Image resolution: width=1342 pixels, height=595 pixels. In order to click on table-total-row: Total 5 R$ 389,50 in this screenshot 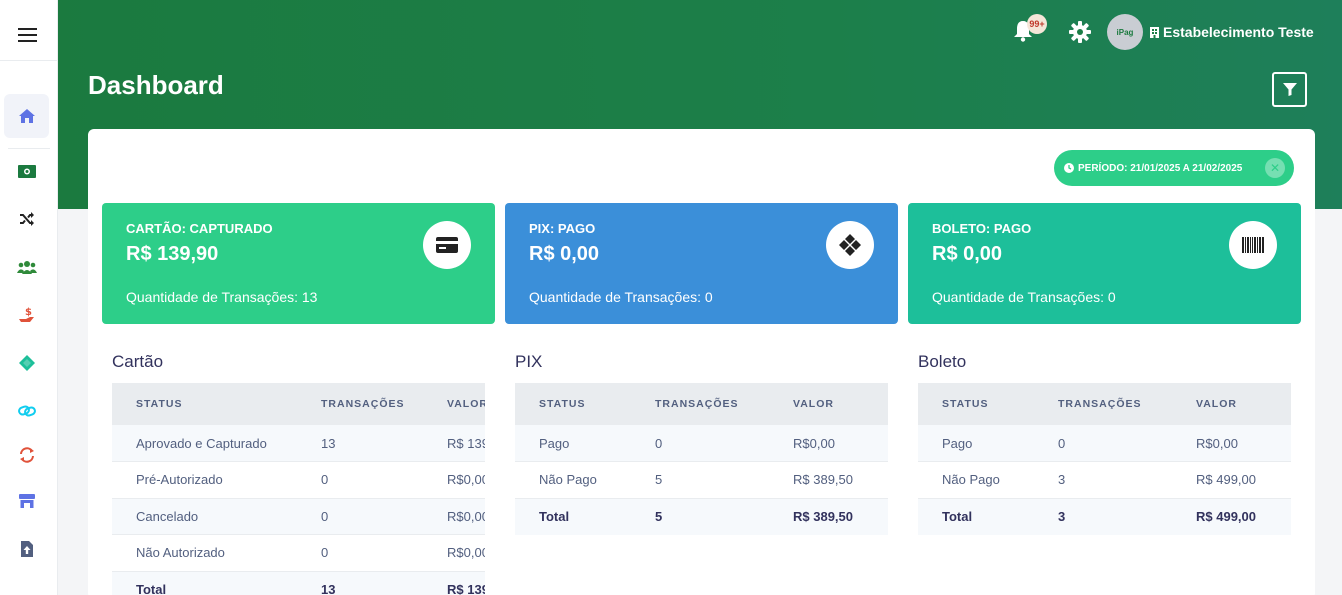, I will do `click(701, 516)`.